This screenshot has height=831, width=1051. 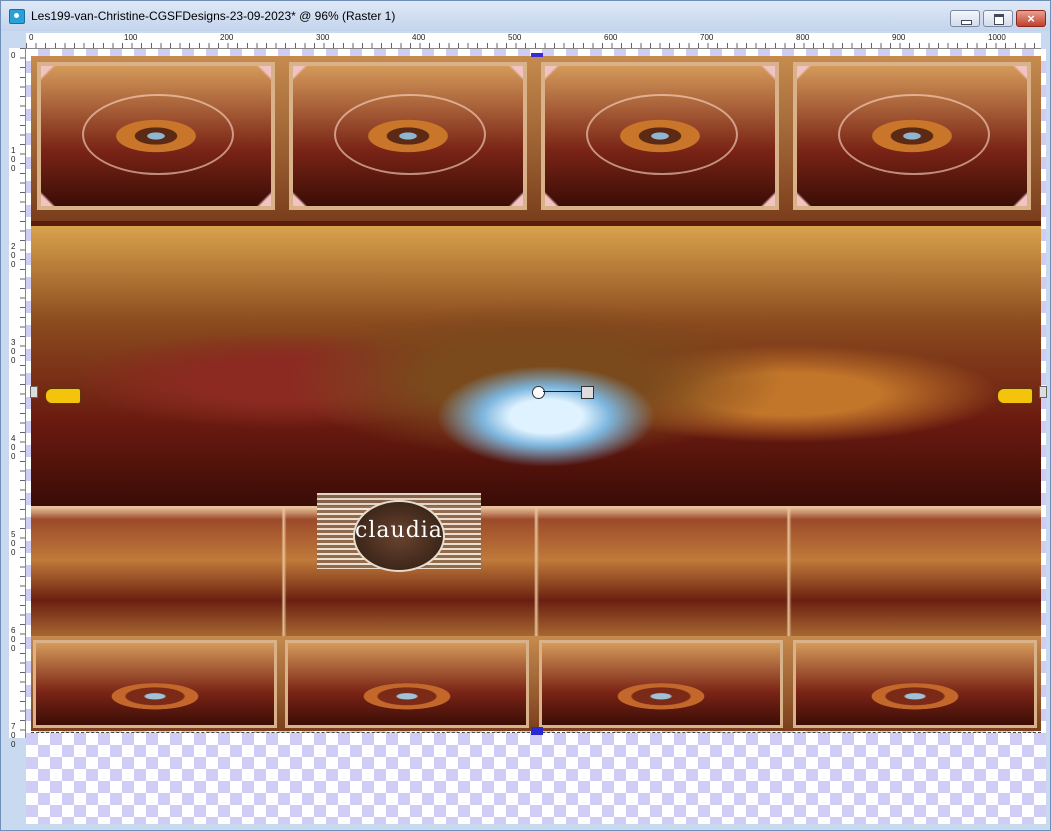 I want to click on close-icon: ×, so click(x=1031, y=18).